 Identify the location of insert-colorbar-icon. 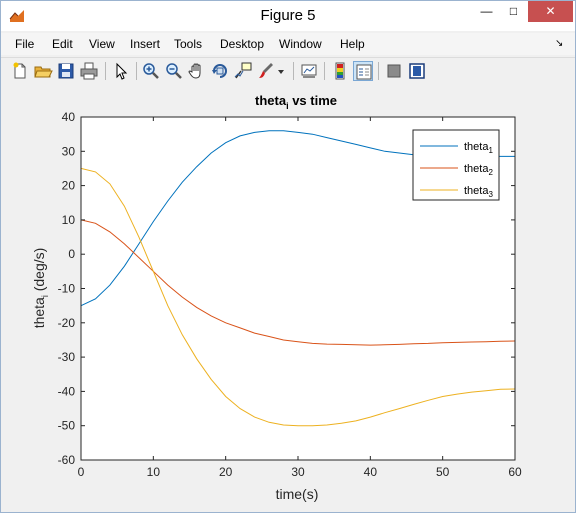
(340, 71).